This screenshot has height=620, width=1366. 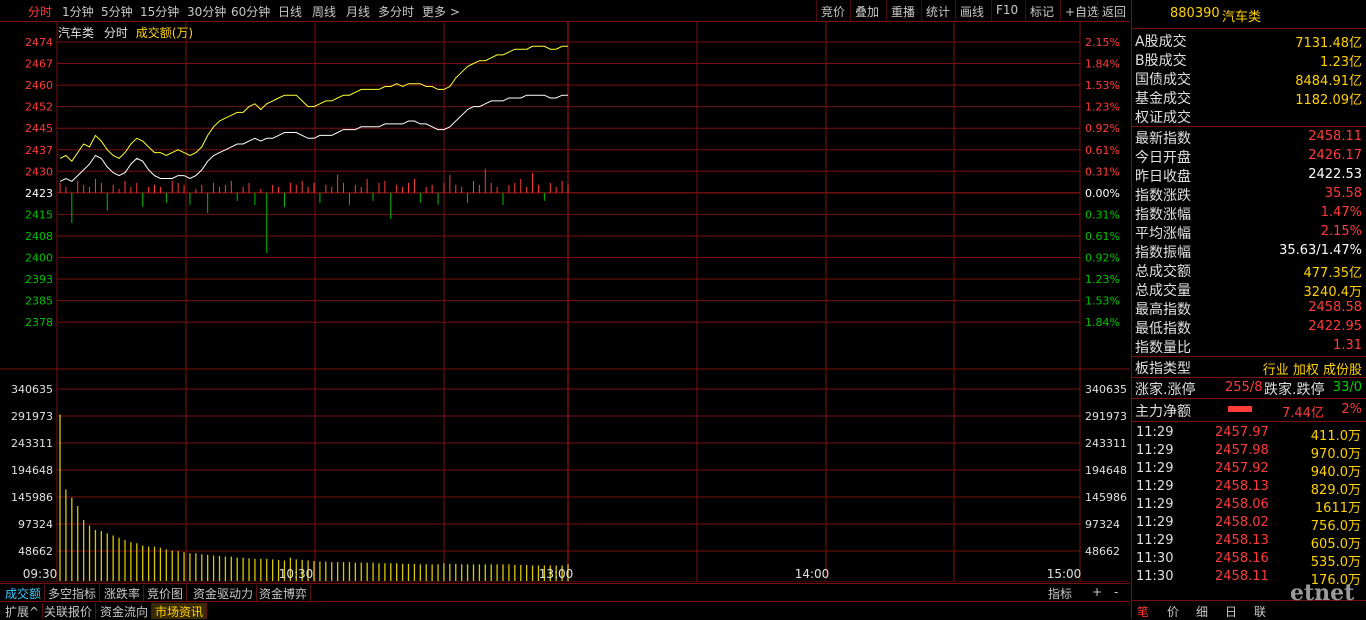 What do you see at coordinates (1320, 250) in the screenshot?
I see `stat-value: 35.63/1.47%` at bounding box center [1320, 250].